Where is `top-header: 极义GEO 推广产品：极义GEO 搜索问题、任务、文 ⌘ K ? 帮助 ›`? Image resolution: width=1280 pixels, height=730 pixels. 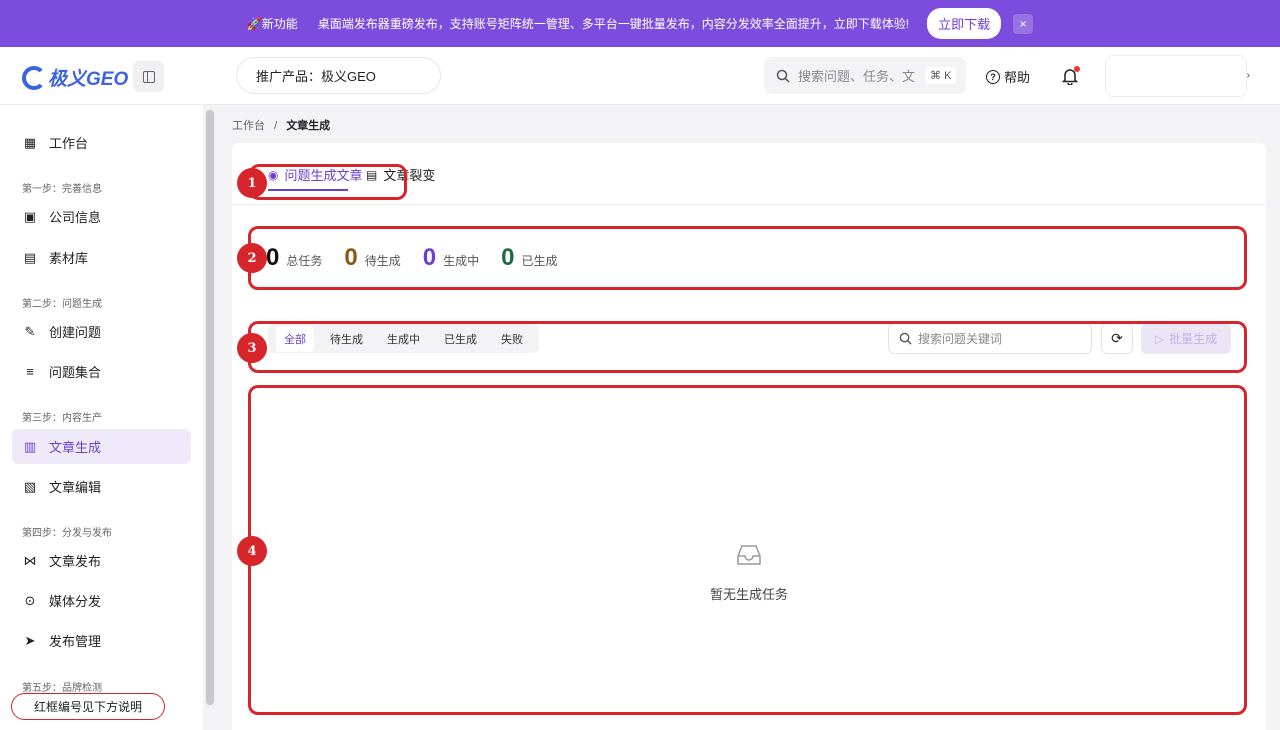
top-header: 极义GEO 推广产品：极义GEO 搜索问题、任务、文 ⌘ K ? 帮助 › is located at coordinates (640, 76).